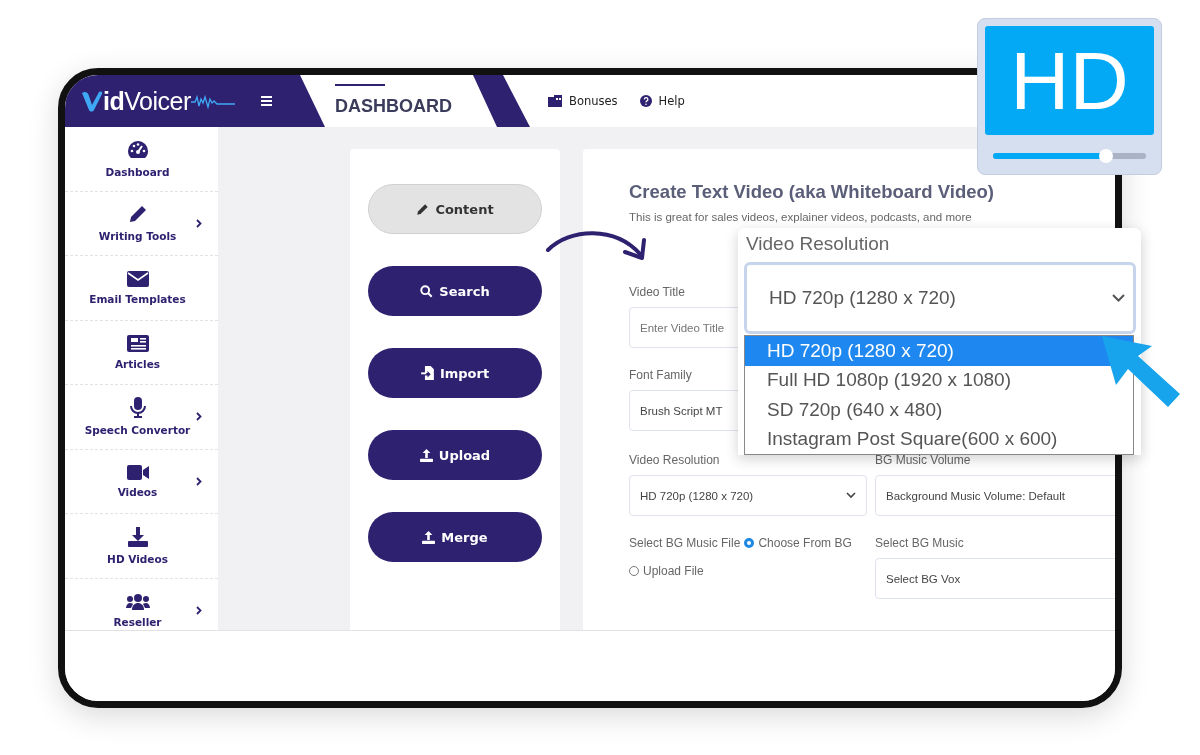 The height and width of the screenshot is (755, 1200). I want to click on help-icon, so click(645, 101).